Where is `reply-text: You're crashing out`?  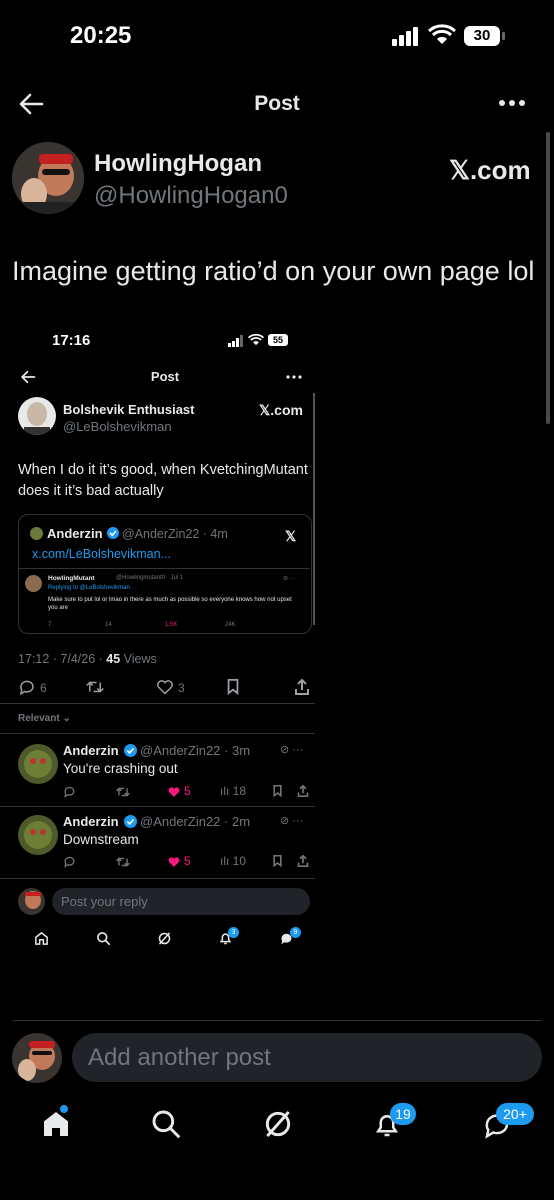
reply-text: You're crashing out is located at coordinates (120, 768).